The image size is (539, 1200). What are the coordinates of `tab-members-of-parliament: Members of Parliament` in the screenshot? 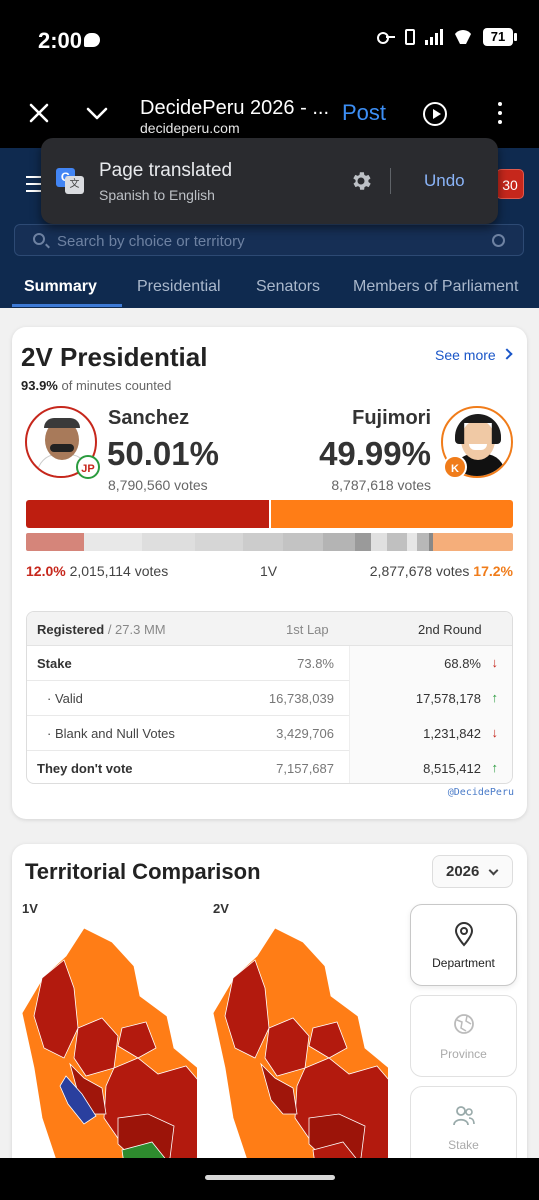 It's located at (435, 287).